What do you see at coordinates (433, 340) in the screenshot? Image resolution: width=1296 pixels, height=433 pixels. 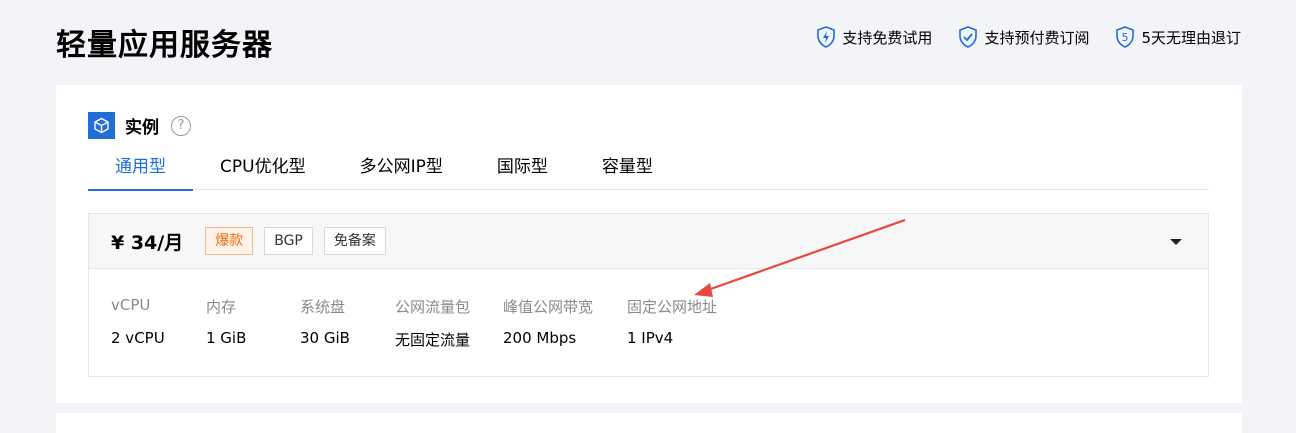 I see `spec-value: 无固定流量` at bounding box center [433, 340].